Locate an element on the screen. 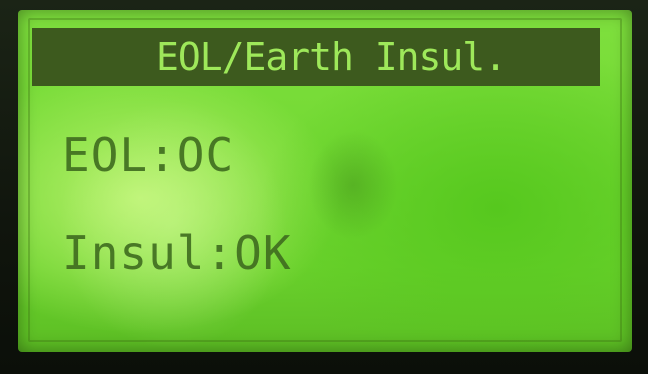 This screenshot has height=374, width=648. title-bar: EOL/Earth Insul. is located at coordinates (316, 57).